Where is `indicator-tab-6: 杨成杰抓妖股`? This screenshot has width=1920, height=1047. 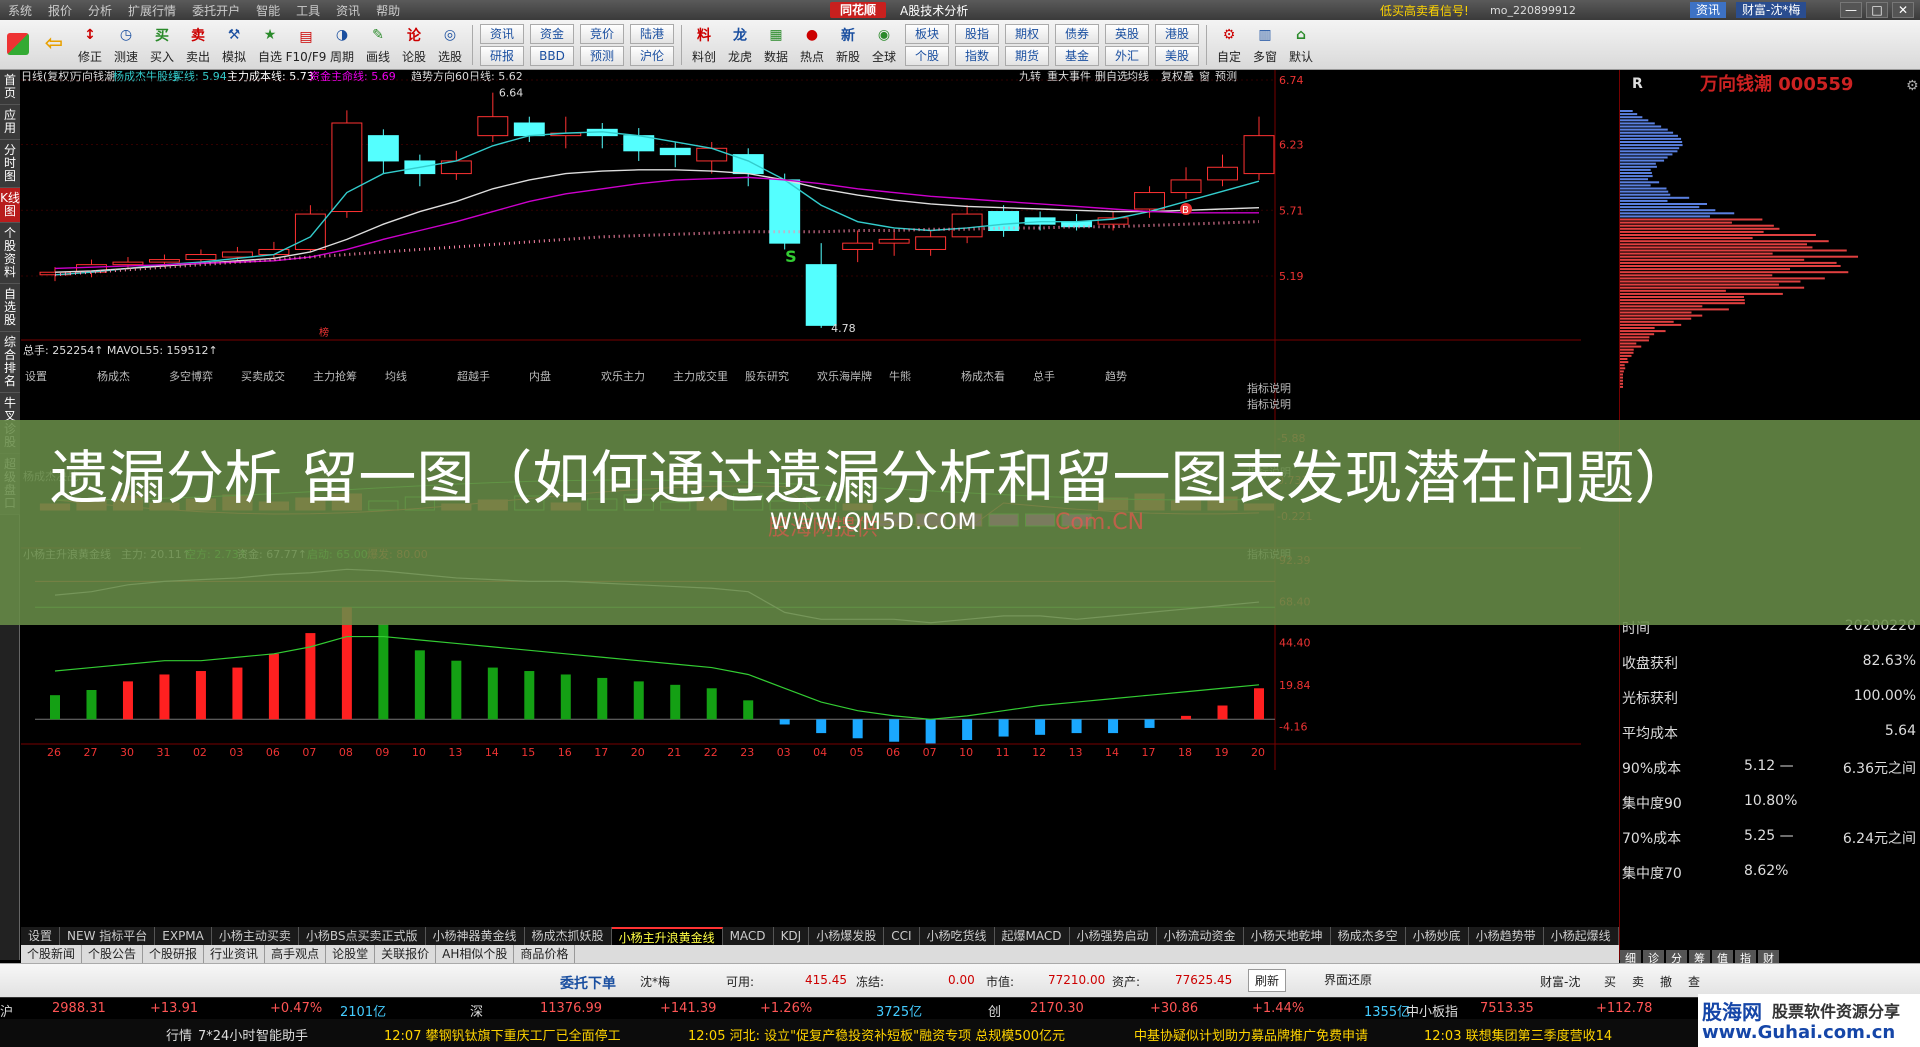
indicator-tab-6: 杨成杰抓妖股 is located at coordinates (568, 936).